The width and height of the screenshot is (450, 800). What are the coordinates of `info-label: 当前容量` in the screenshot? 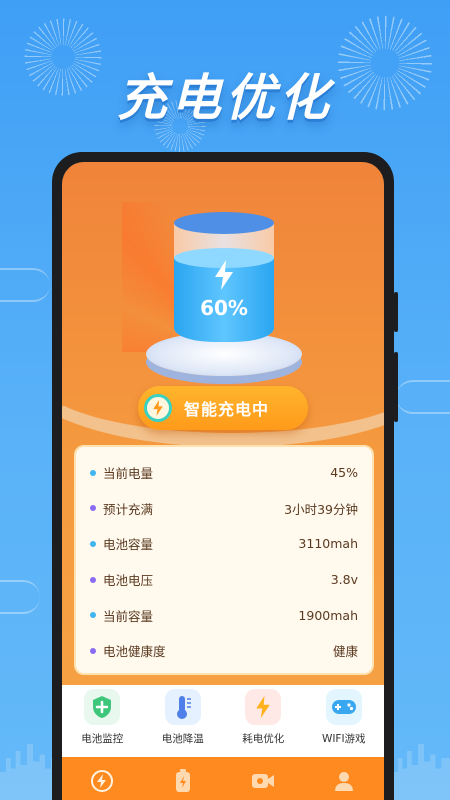 It's located at (128, 616).